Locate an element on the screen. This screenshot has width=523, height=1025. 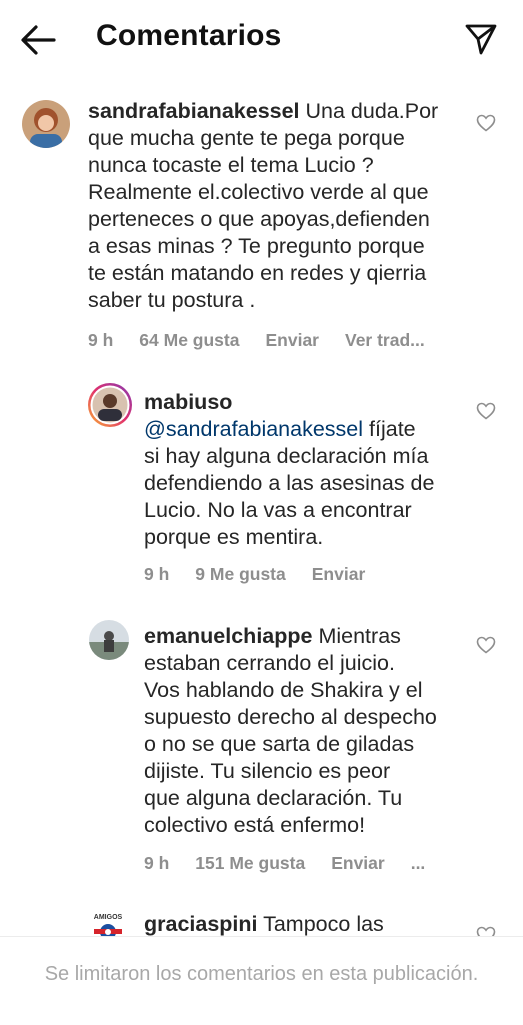
comment-username: sandrafabianakessel is located at coordinates (194, 111).